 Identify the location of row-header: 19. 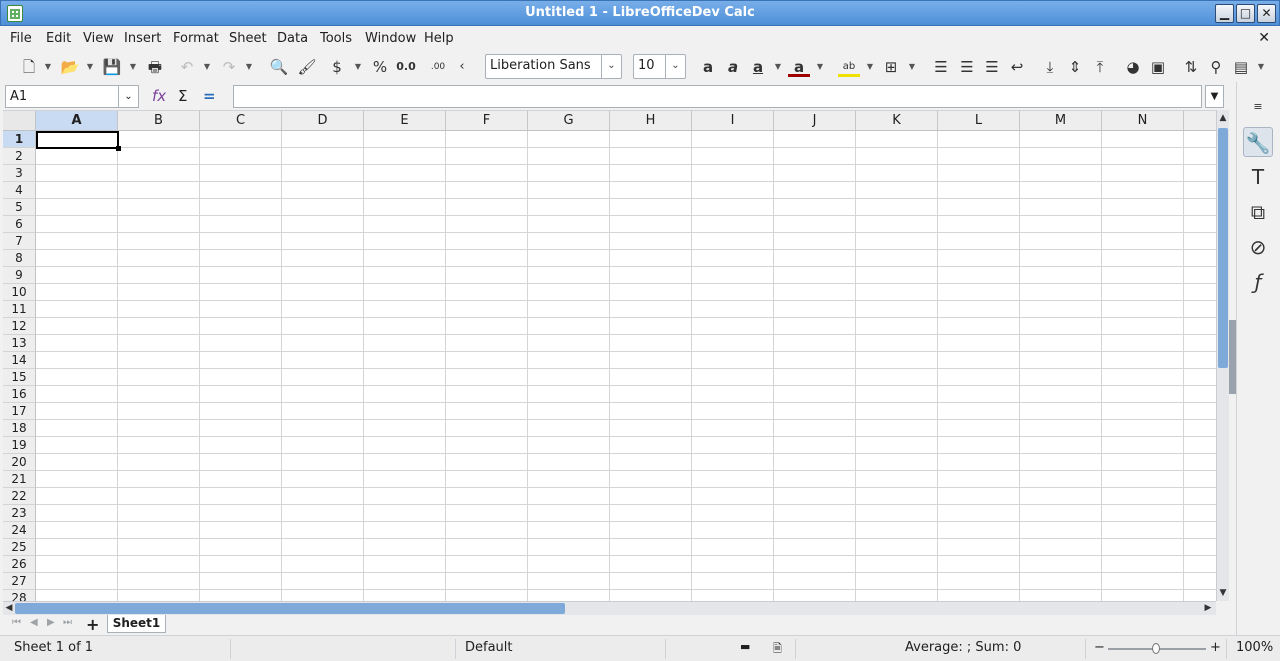
(19, 445).